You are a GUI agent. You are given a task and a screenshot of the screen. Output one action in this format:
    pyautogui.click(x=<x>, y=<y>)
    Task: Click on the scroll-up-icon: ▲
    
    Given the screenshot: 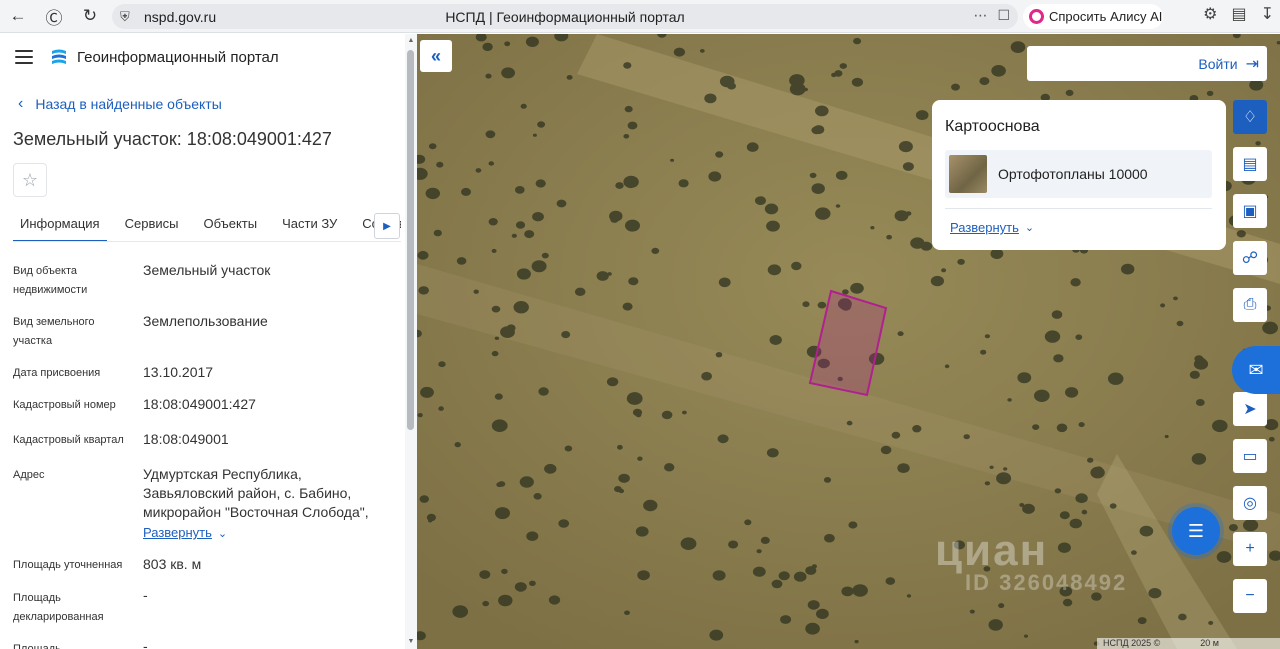 What is the action you would take?
    pyautogui.click(x=411, y=40)
    